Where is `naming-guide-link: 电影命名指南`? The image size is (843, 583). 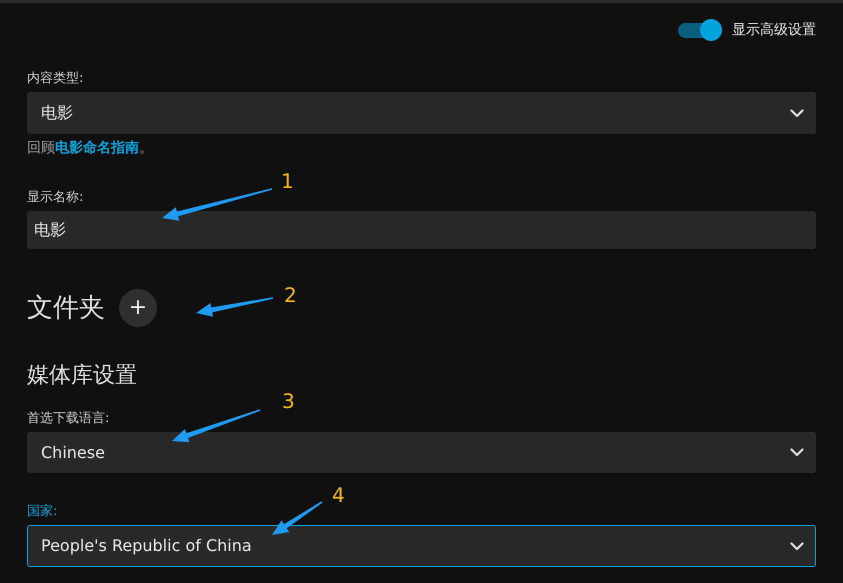
naming-guide-link: 电影命名指南 is located at coordinates (97, 148).